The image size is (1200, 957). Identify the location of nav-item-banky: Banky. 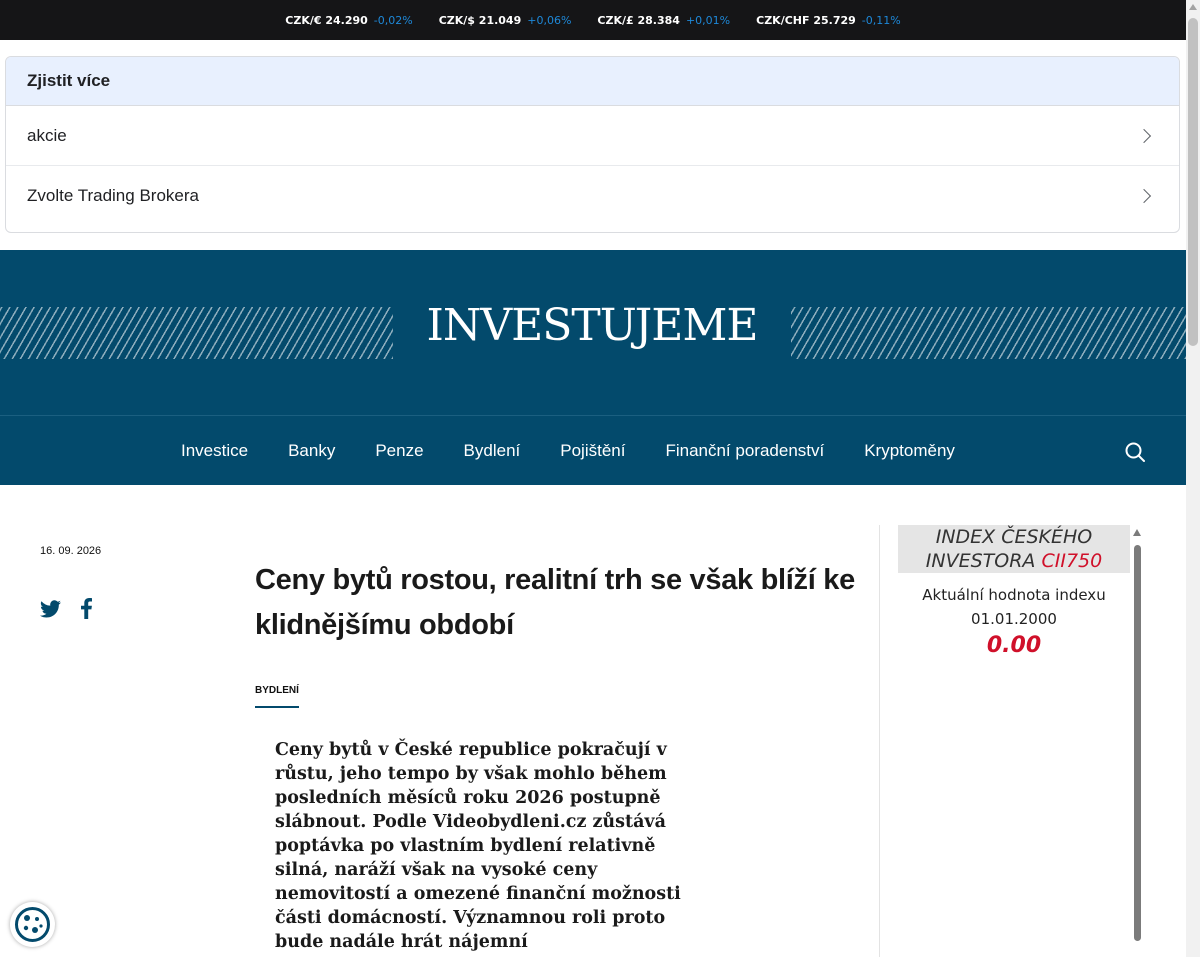
(311, 451).